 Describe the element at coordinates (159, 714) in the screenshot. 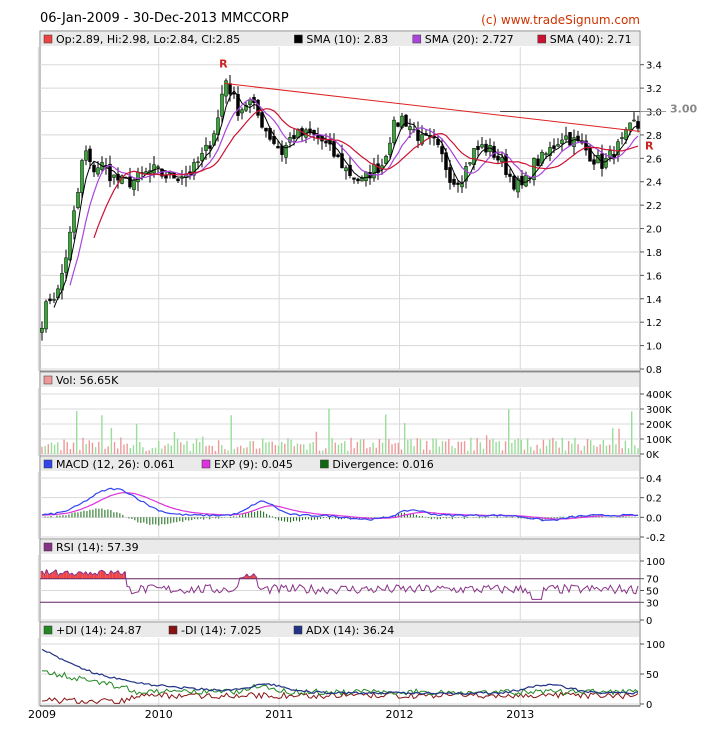

I see `x-tick-label: 2010` at that location.